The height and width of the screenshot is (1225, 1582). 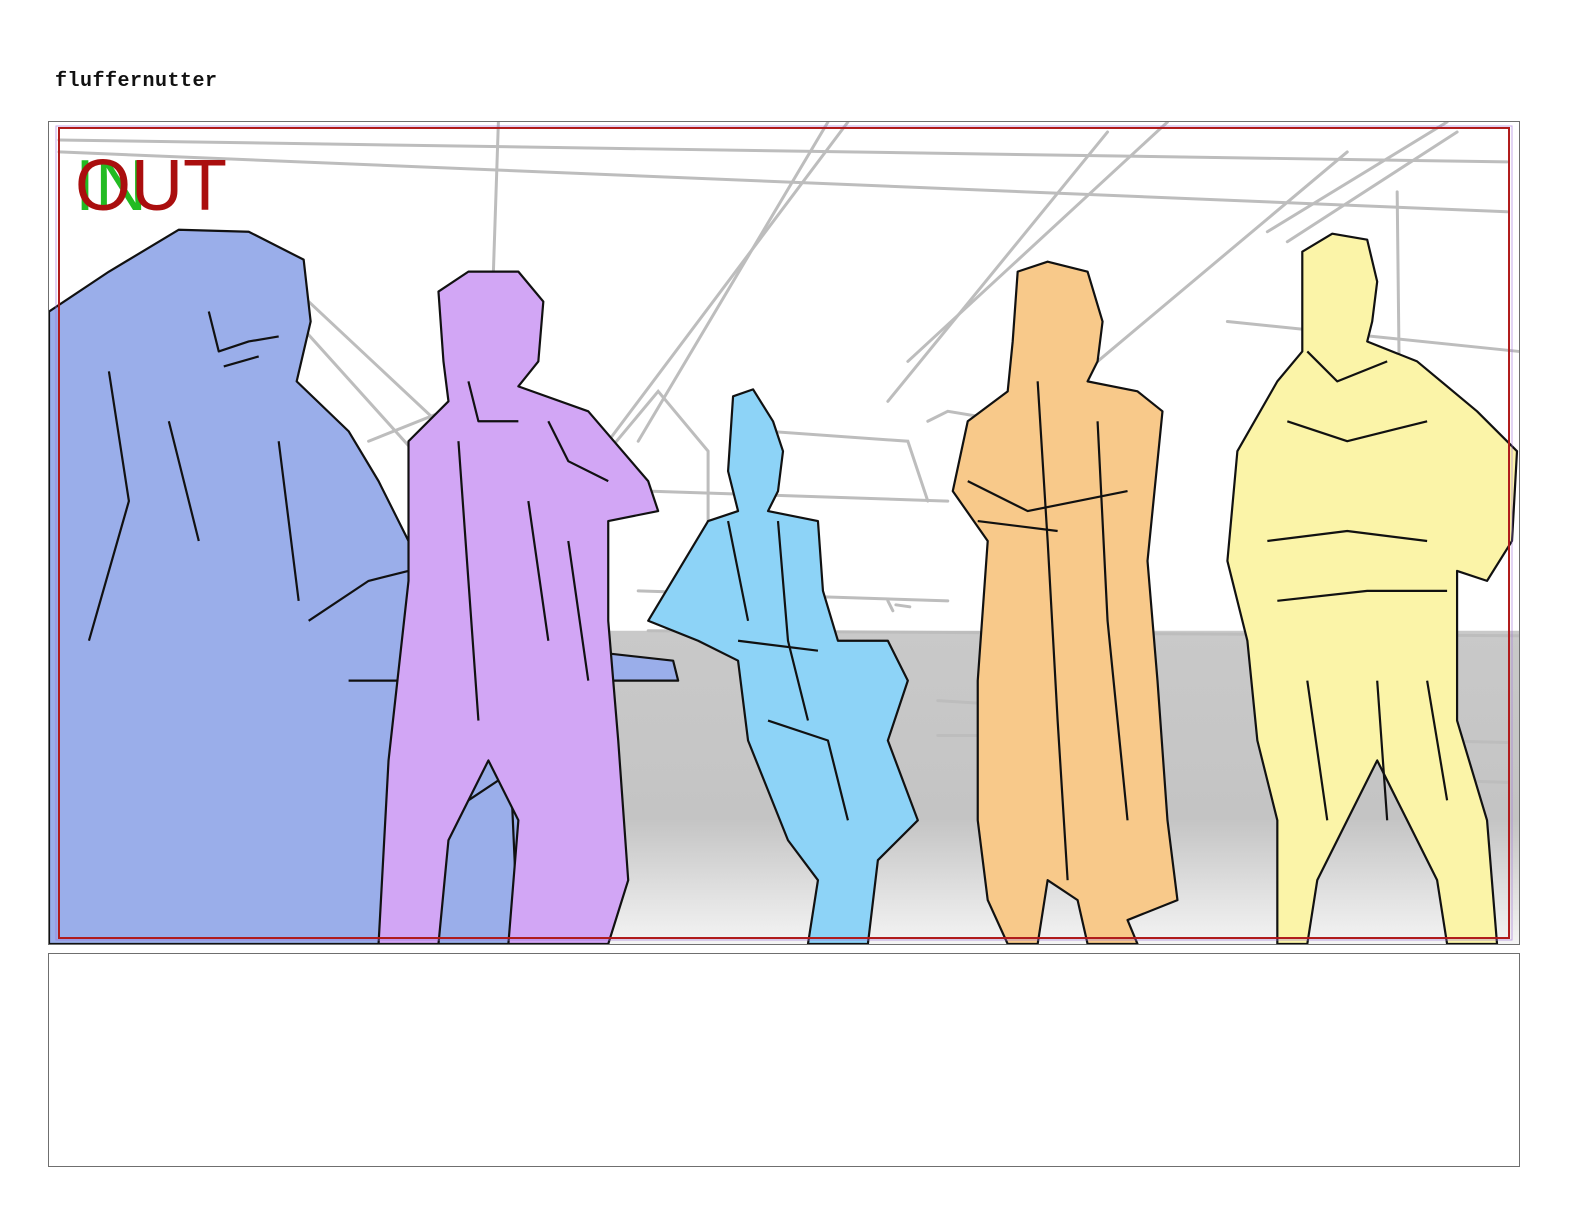 What do you see at coordinates (1065, 602) in the screenshot?
I see `character-coat-figure` at bounding box center [1065, 602].